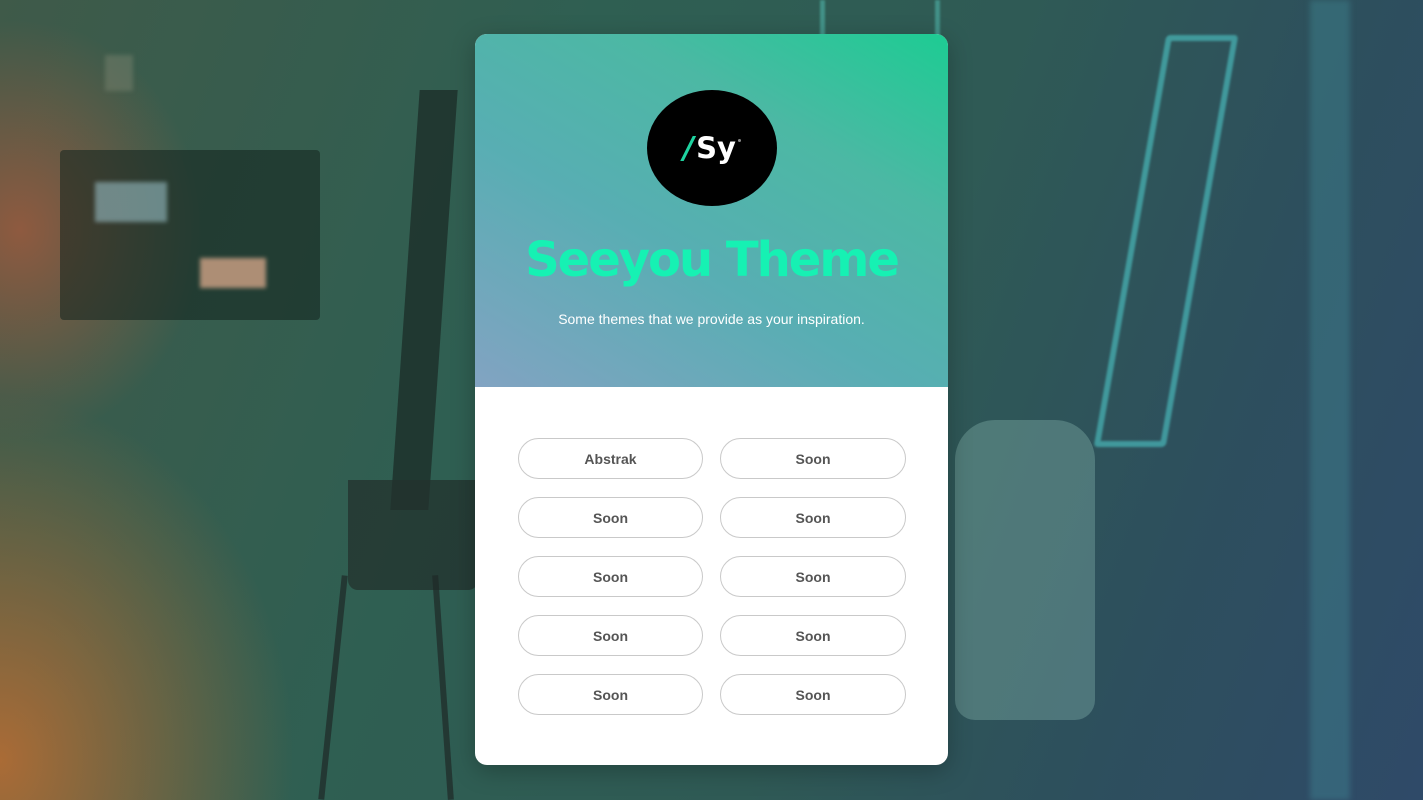 The width and height of the screenshot is (1423, 800). I want to click on background-neon-light, so click(1166, 241).